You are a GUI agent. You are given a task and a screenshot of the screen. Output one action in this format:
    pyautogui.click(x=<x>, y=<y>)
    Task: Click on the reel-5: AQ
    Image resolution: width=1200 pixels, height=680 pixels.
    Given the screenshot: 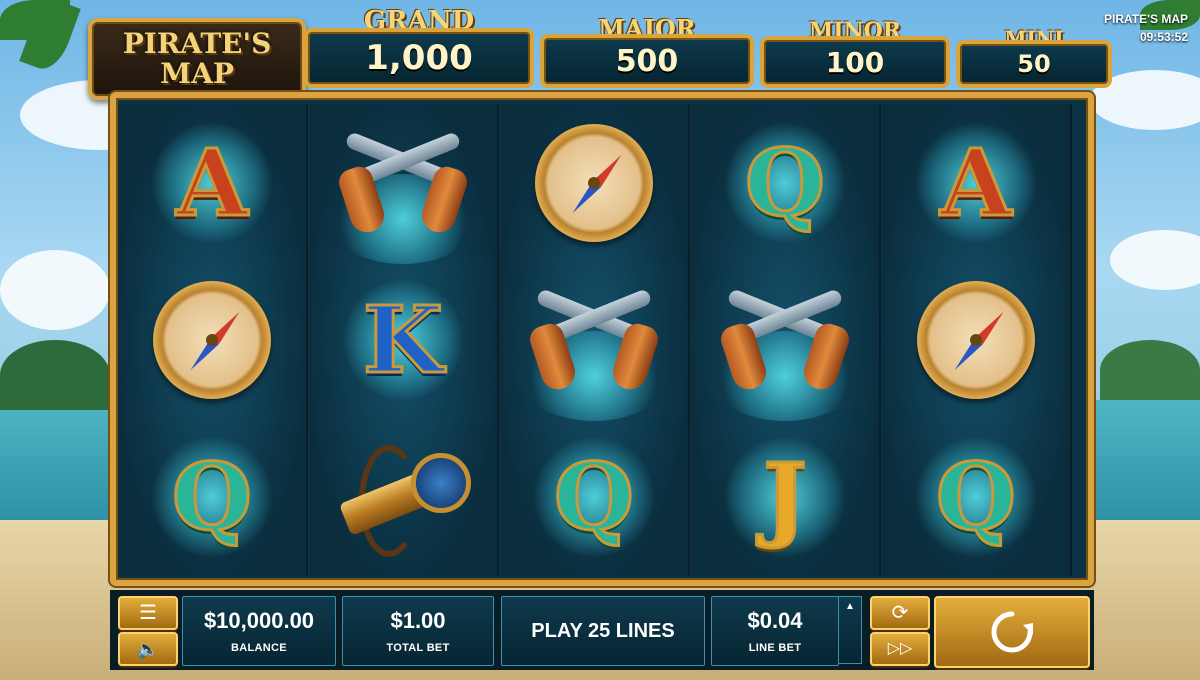 What is the action you would take?
    pyautogui.click(x=977, y=340)
    